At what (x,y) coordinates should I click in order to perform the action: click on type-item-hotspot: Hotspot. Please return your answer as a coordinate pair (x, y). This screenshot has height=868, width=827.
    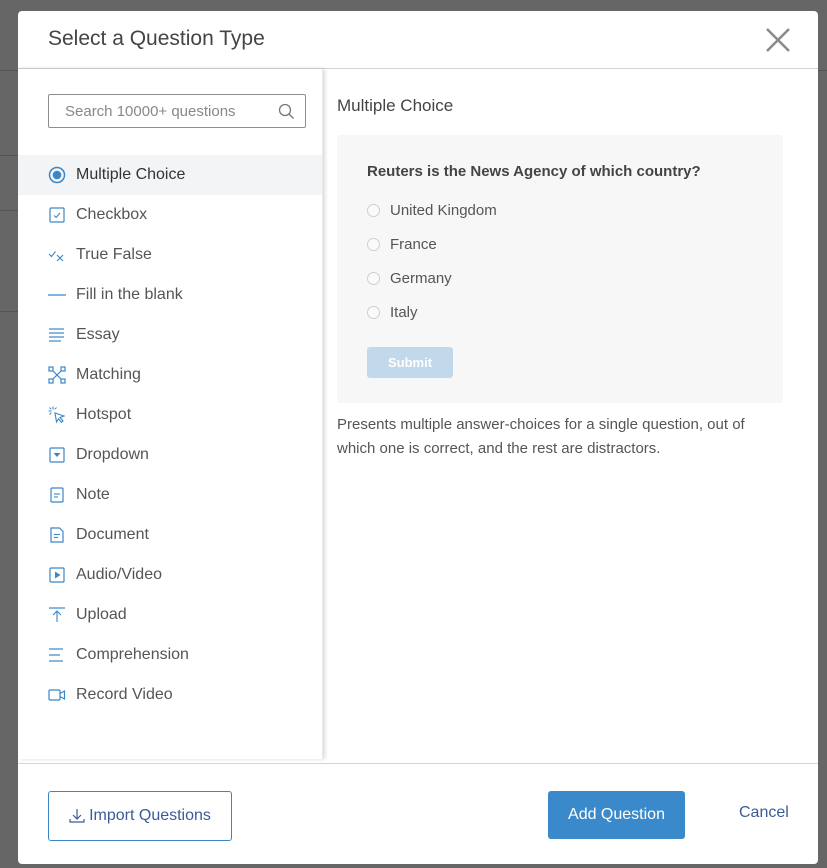
    Looking at the image, I should click on (170, 415).